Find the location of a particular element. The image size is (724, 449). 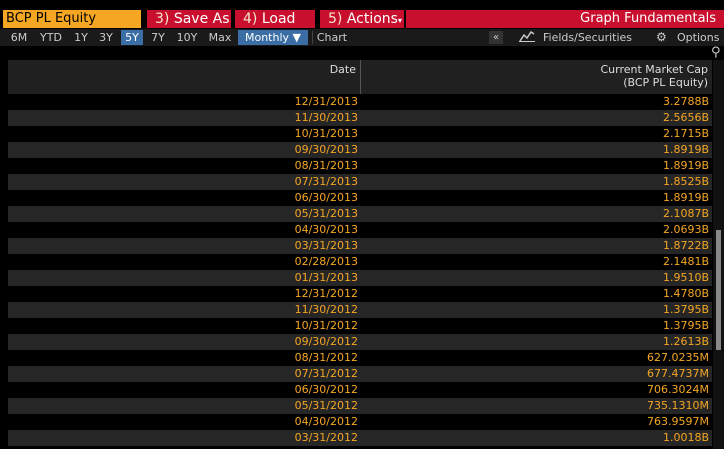

period-3y: 3Y is located at coordinates (106, 37).